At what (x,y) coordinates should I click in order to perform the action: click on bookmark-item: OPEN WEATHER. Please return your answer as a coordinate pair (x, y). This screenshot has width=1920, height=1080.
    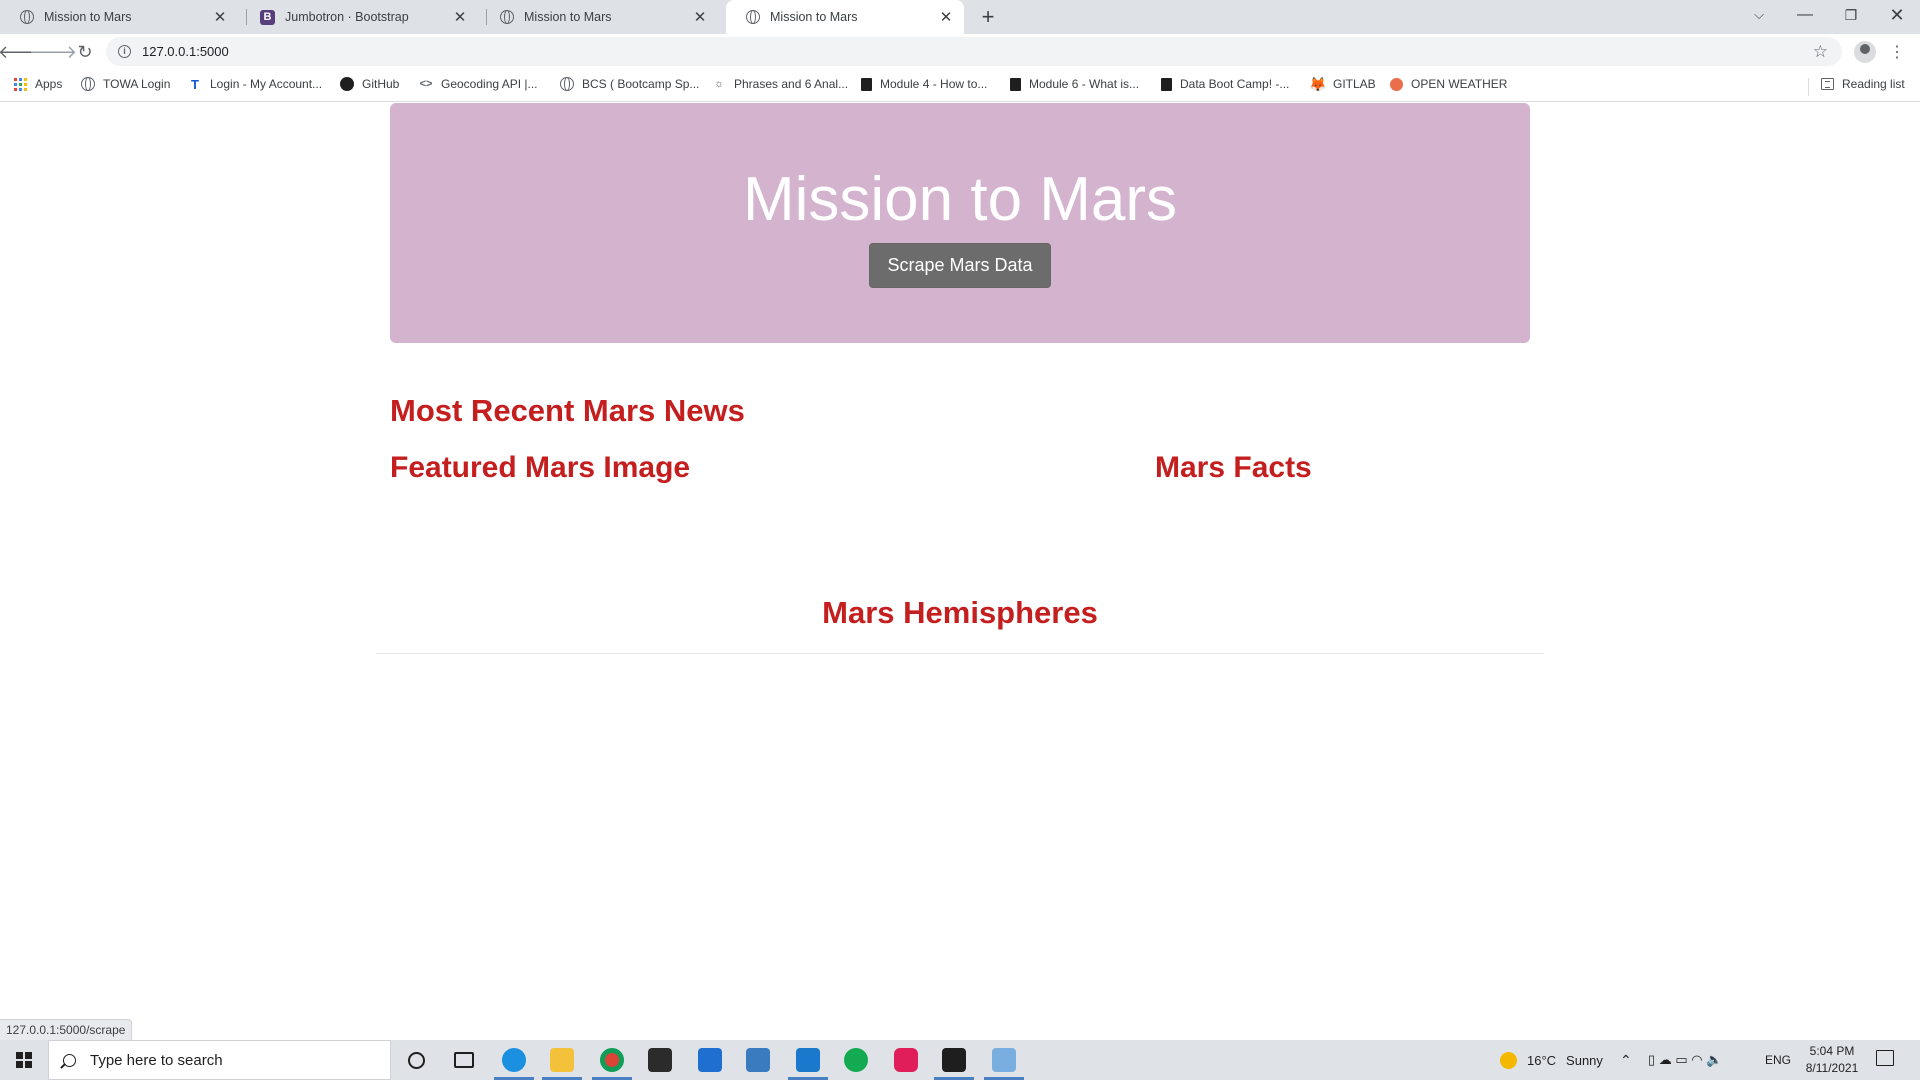
    Looking at the image, I should click on (1448, 84).